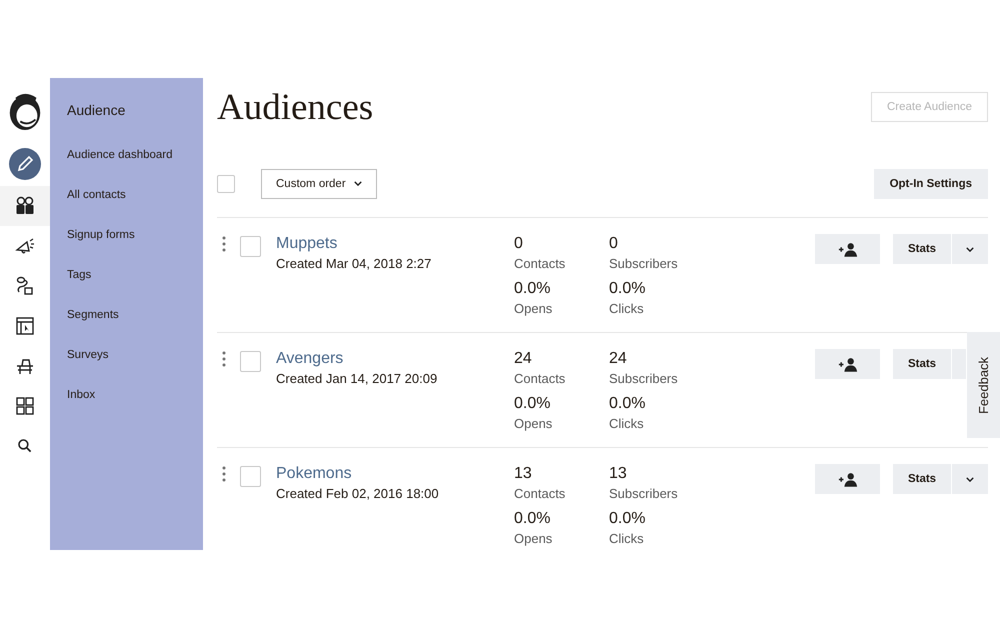  I want to click on audience-name-link: Avengers, so click(395, 359).